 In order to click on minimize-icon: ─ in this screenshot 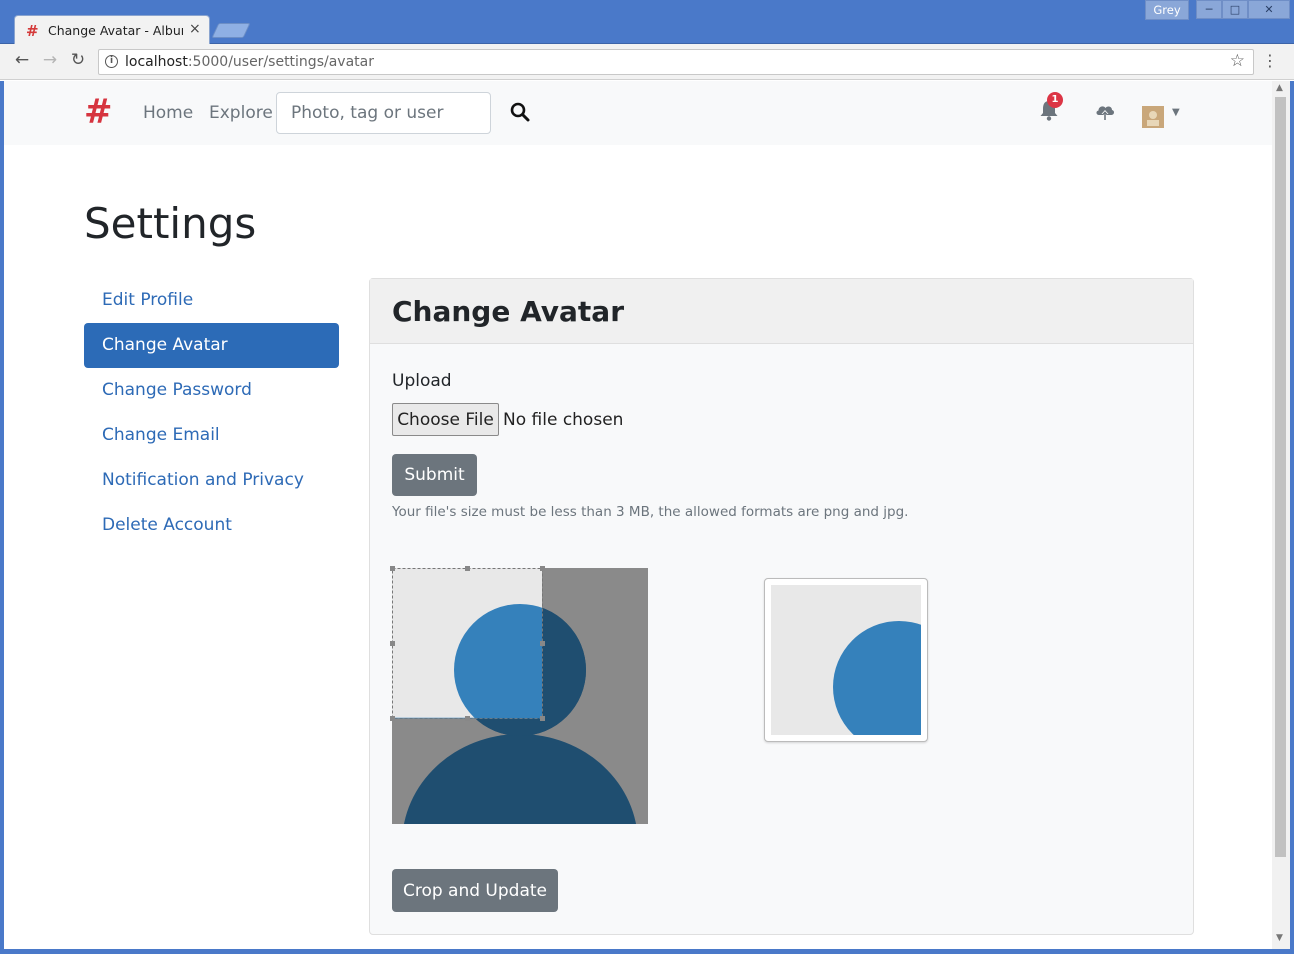, I will do `click(1209, 9)`.